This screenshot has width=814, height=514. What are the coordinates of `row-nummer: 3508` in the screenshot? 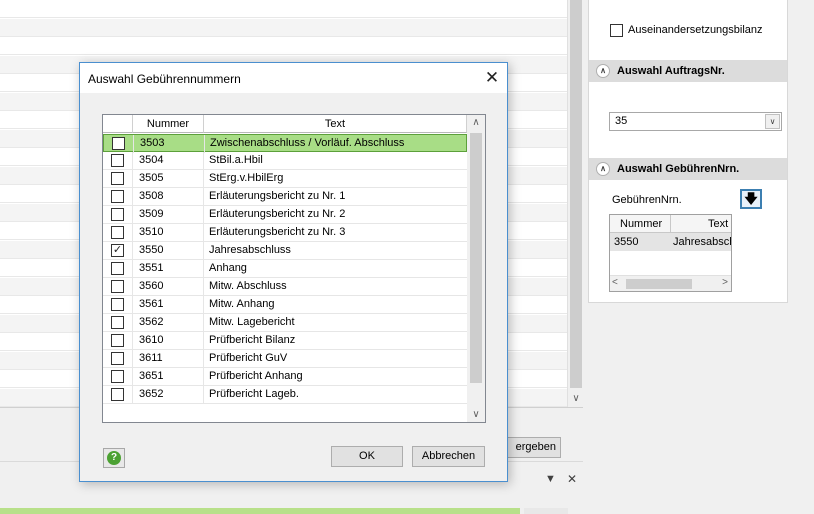 It's located at (151, 196).